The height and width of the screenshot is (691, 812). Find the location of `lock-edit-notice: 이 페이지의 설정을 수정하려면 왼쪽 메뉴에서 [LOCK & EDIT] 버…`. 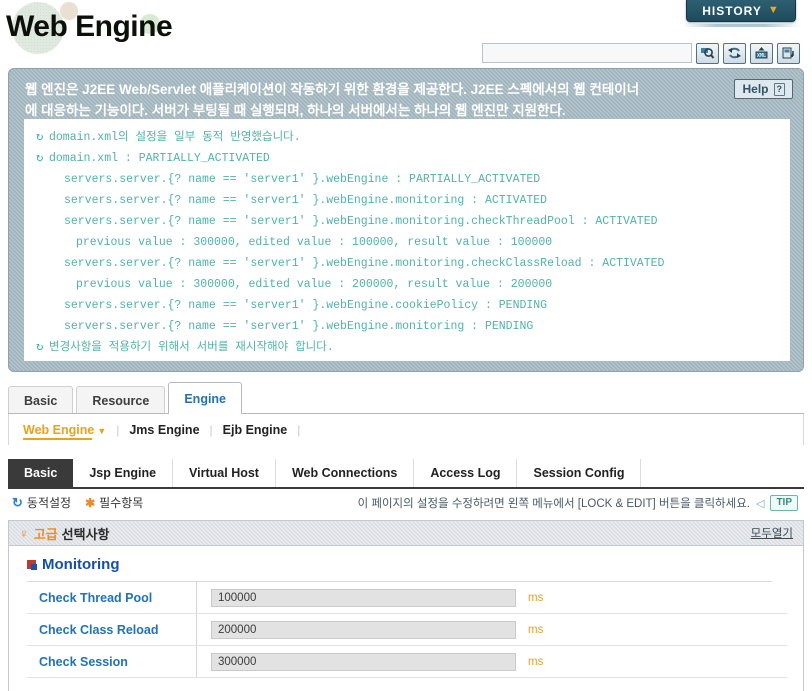

lock-edit-notice: 이 페이지의 설정을 수정하려면 왼쪽 메뉴에서 [LOCK & EDIT] 버… is located at coordinates (578, 503).